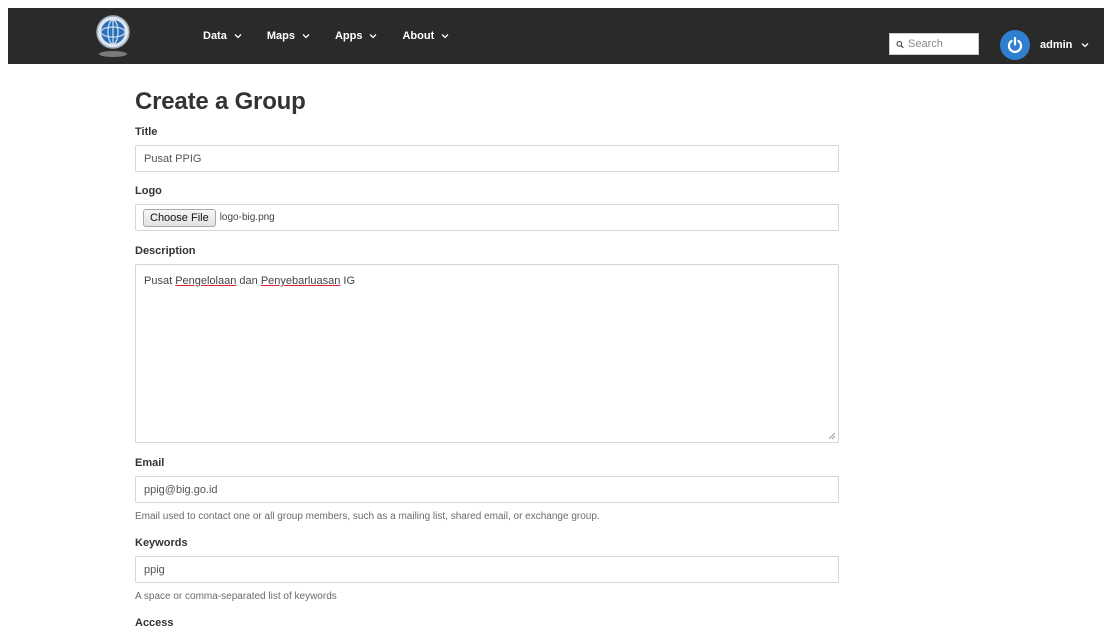  What do you see at coordinates (280, 36) in the screenshot?
I see `nav-maps-label: Maps` at bounding box center [280, 36].